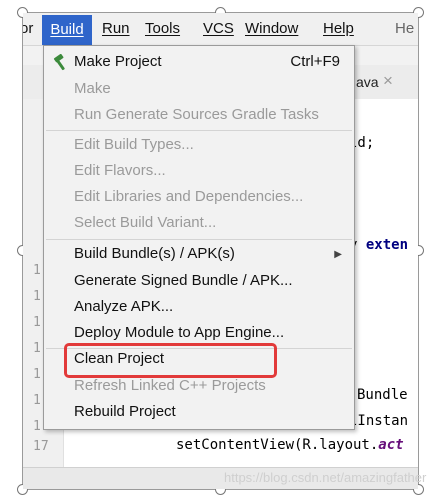 The width and height of the screenshot is (434, 497). I want to click on annotation-highlight-box, so click(170, 360).